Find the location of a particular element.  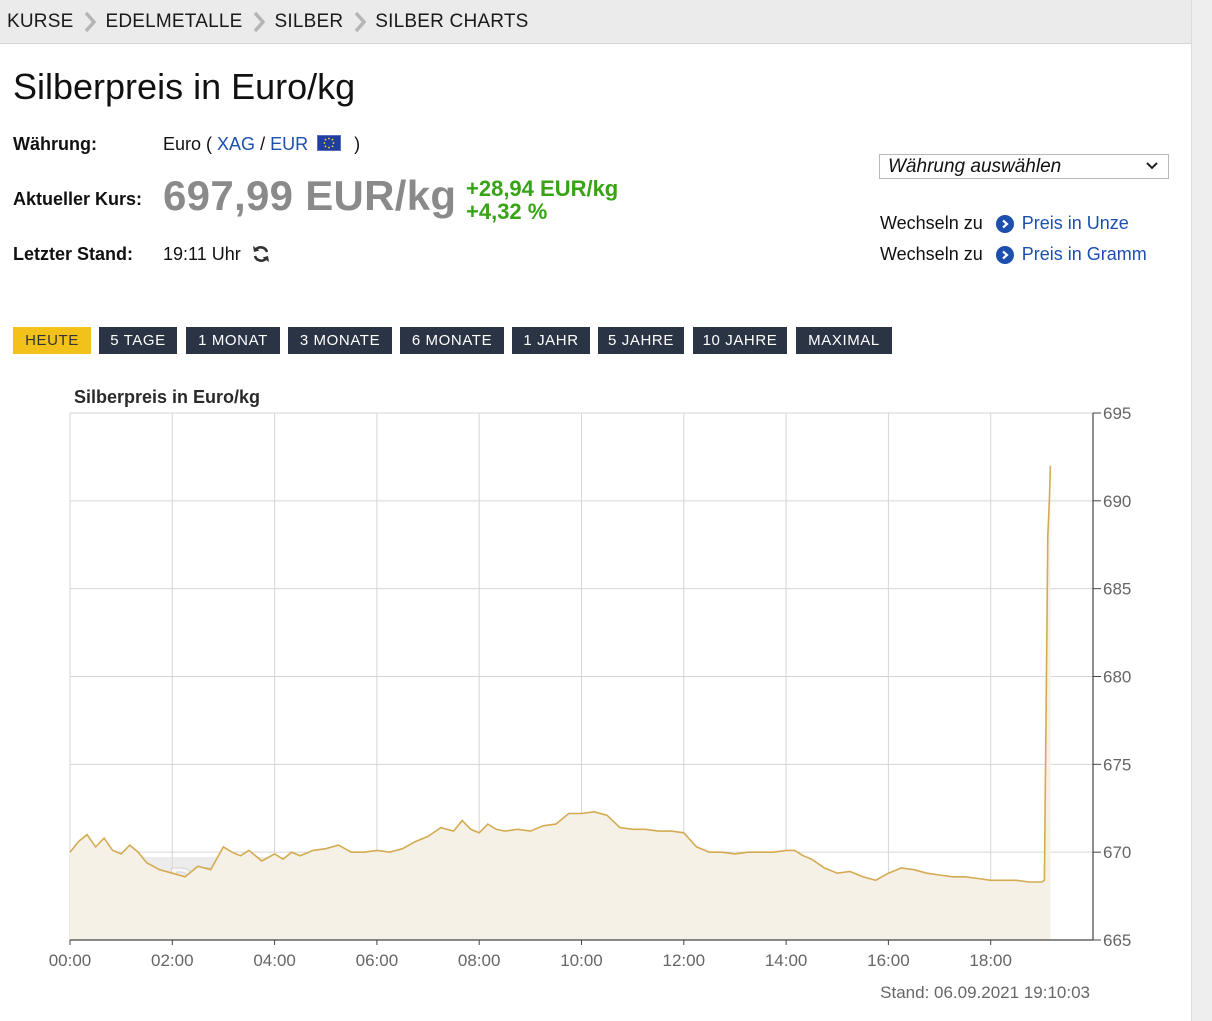

tab-1-monat: 1 MONAT is located at coordinates (233, 340).